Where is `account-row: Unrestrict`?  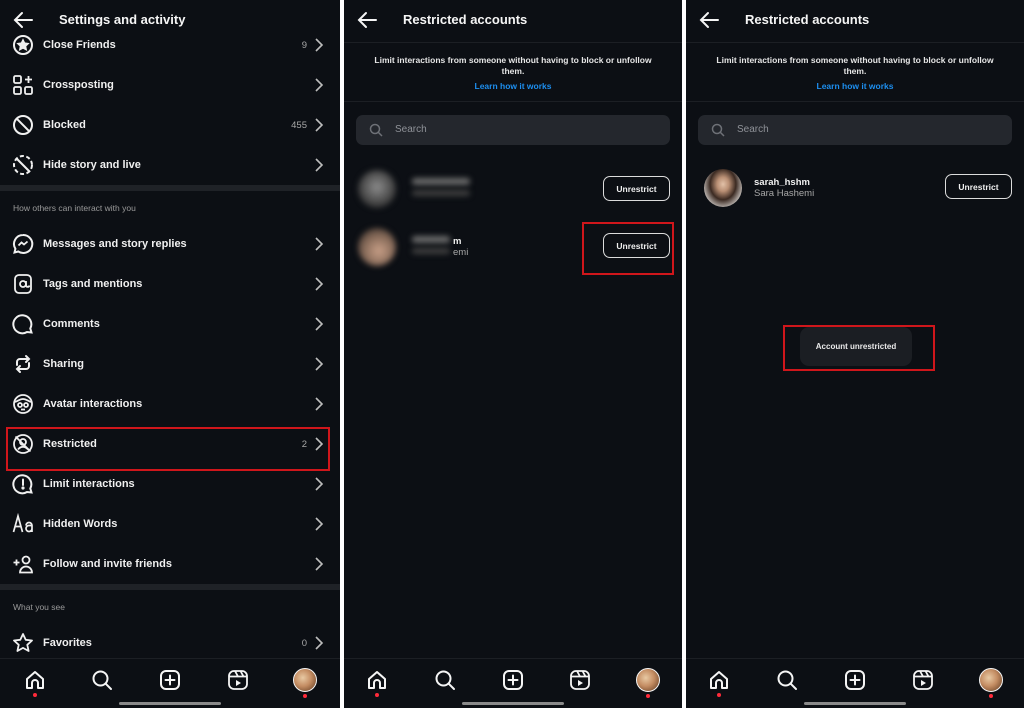
account-row: Unrestrict is located at coordinates (513, 188).